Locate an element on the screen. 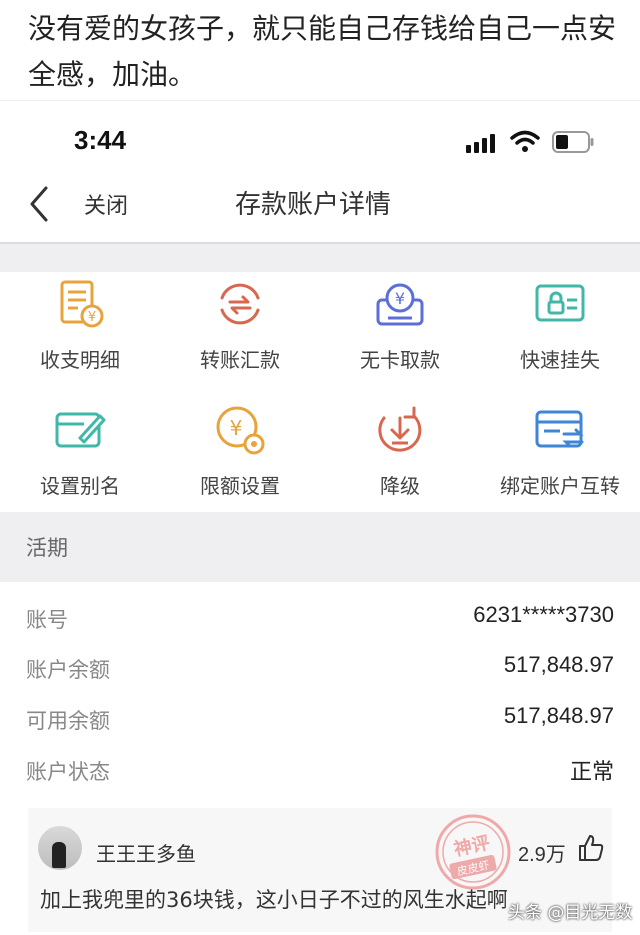 This screenshot has height=935, width=640. nav-bar: 关闭 存款账户详情 is located at coordinates (320, 209).